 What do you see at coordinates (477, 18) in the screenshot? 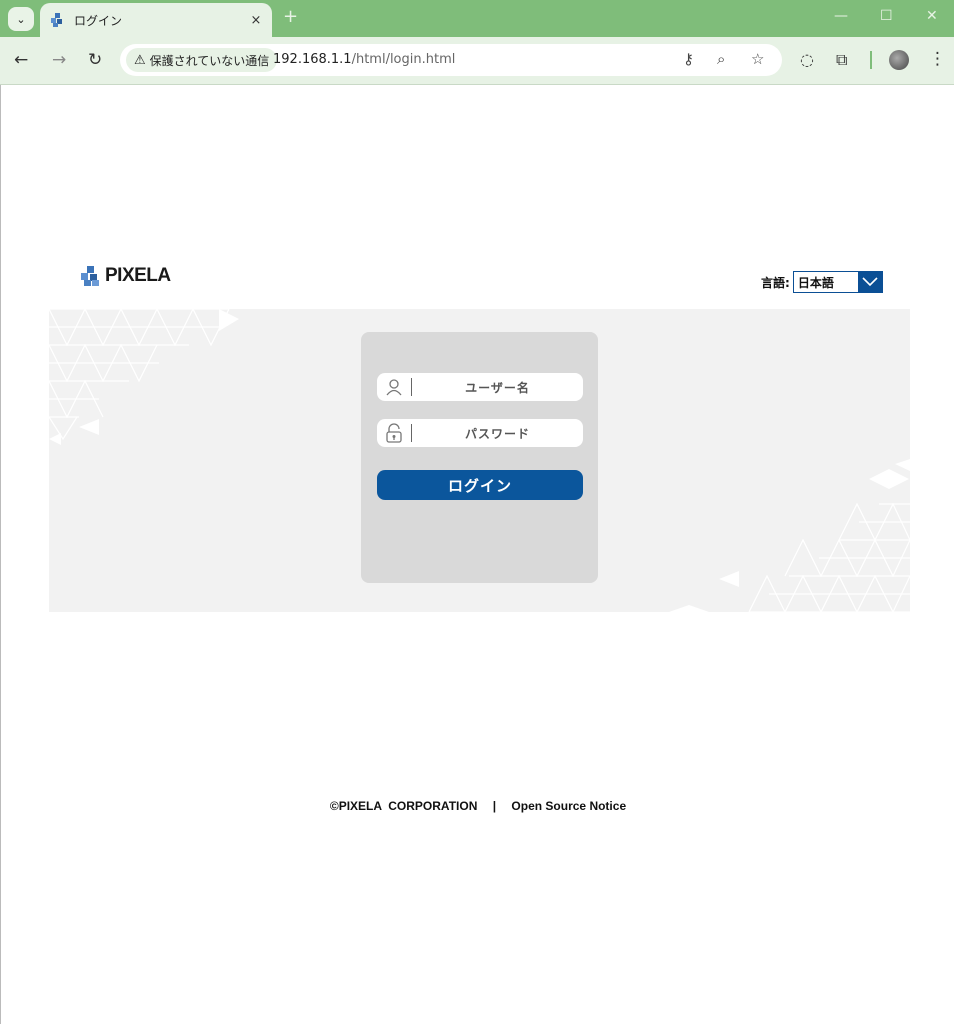
I see `browser-tab-strip: ⌄ ログイン × + — ☐ ✕` at bounding box center [477, 18].